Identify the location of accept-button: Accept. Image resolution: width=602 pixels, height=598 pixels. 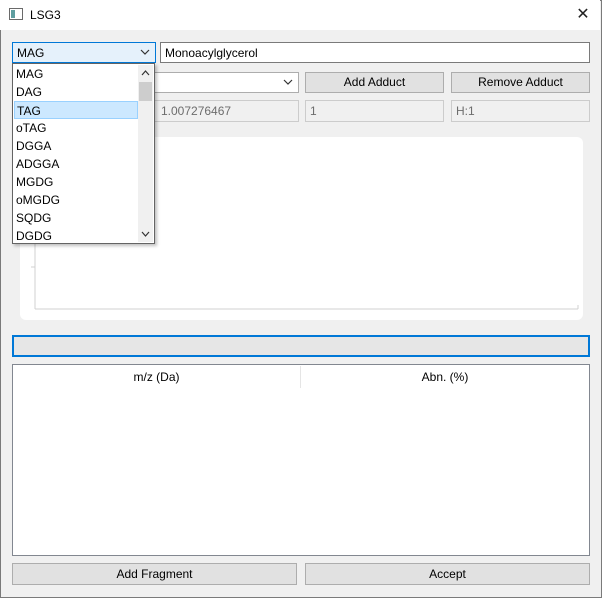
(447, 574).